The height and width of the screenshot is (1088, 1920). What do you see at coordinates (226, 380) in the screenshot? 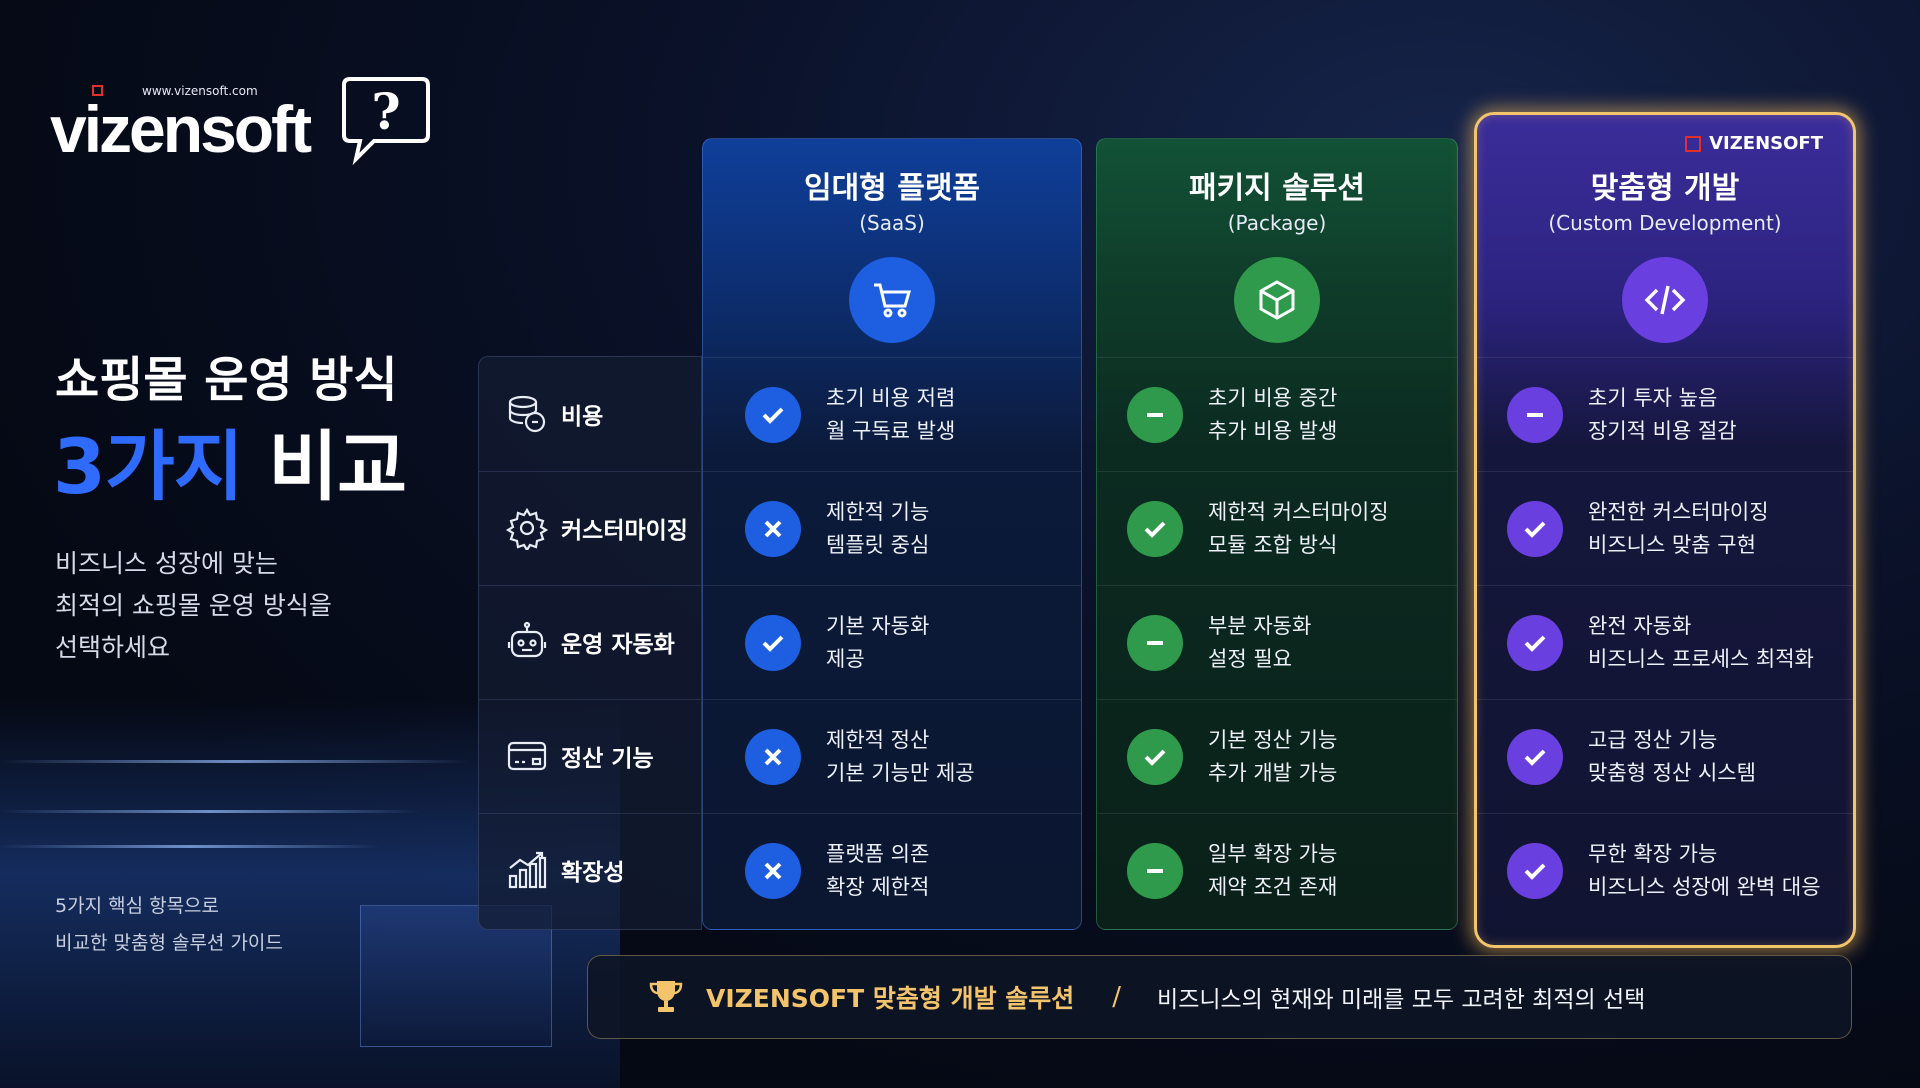
I see `hero-title-line1: 쇼핑몰 운영 방식` at bounding box center [226, 380].